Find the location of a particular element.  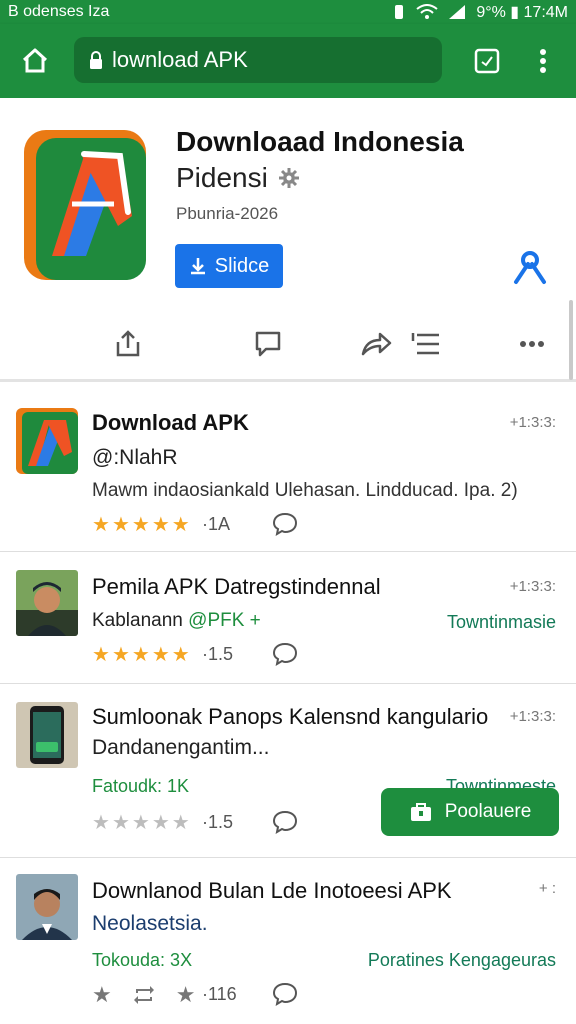

list-item-source: Kablanann is located at coordinates (137, 620).